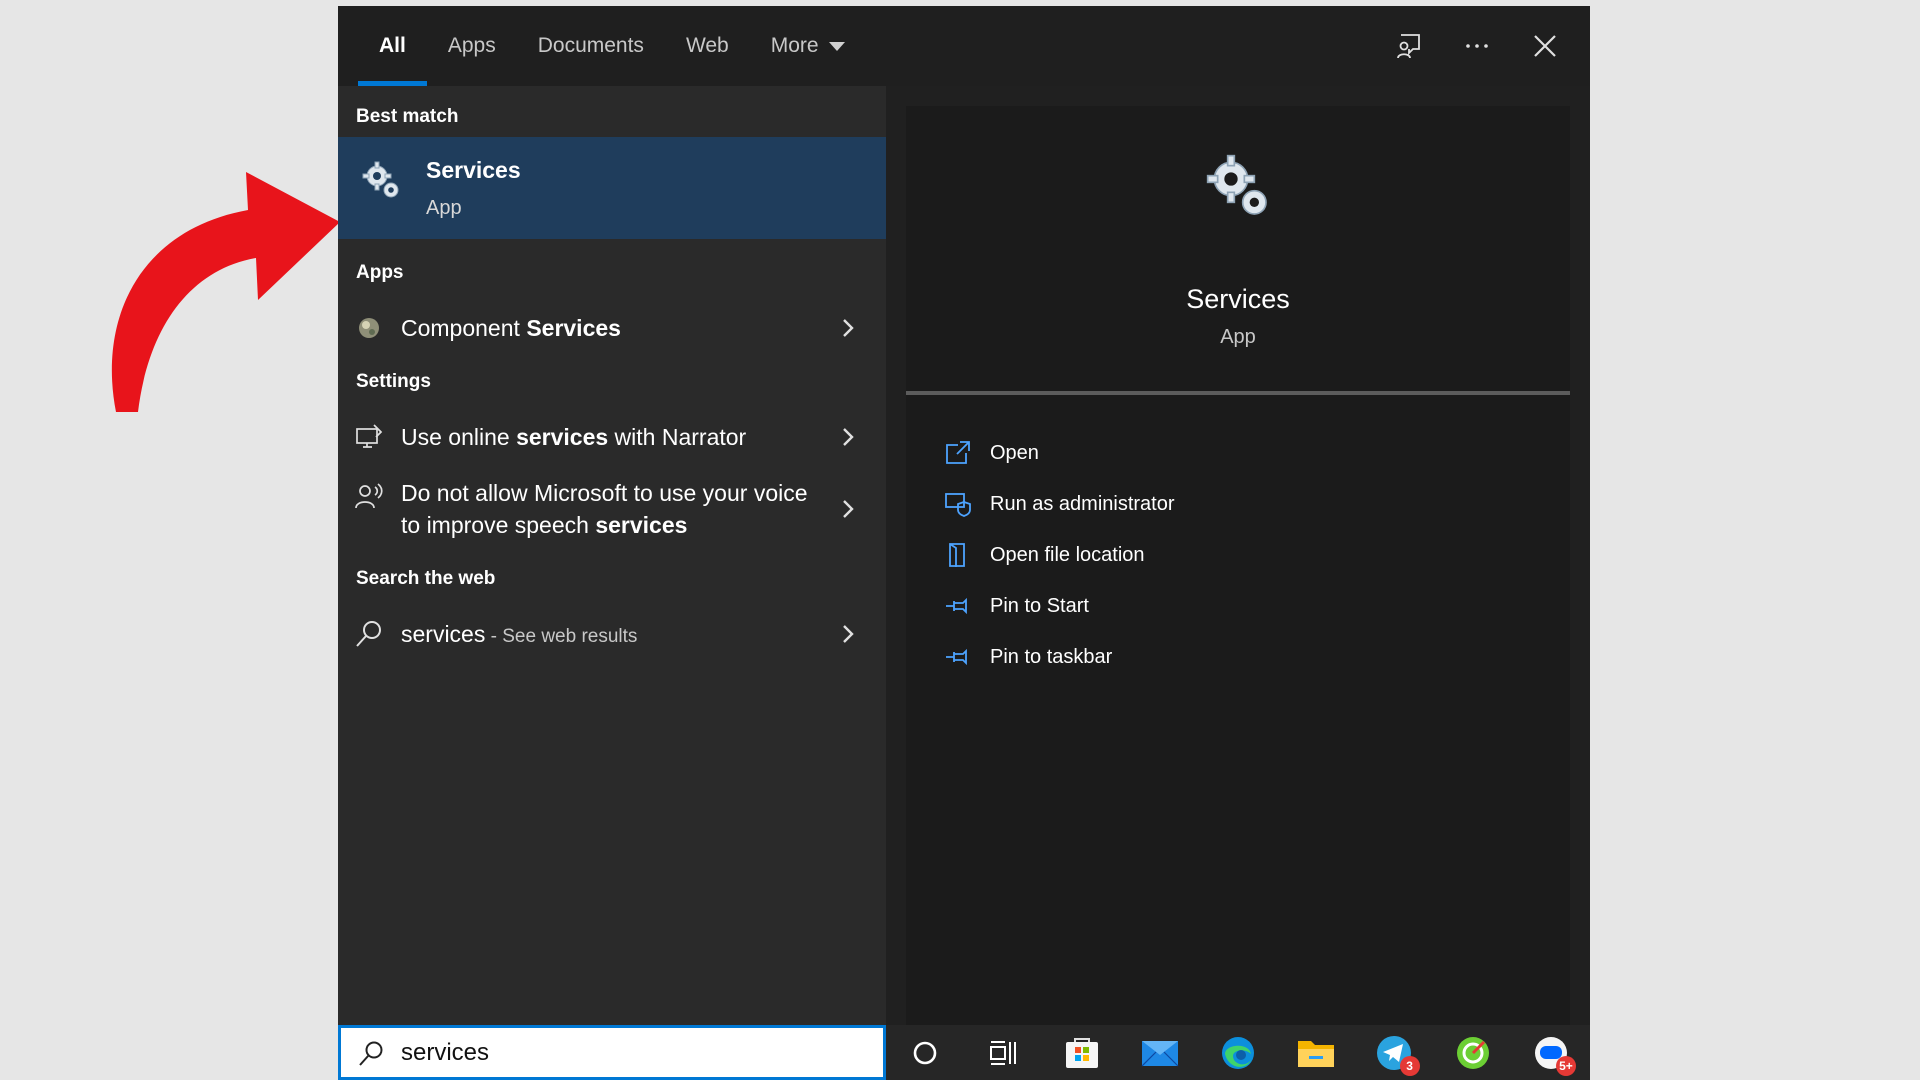  Describe the element at coordinates (473, 170) in the screenshot. I see `best-match-title: Services` at that location.